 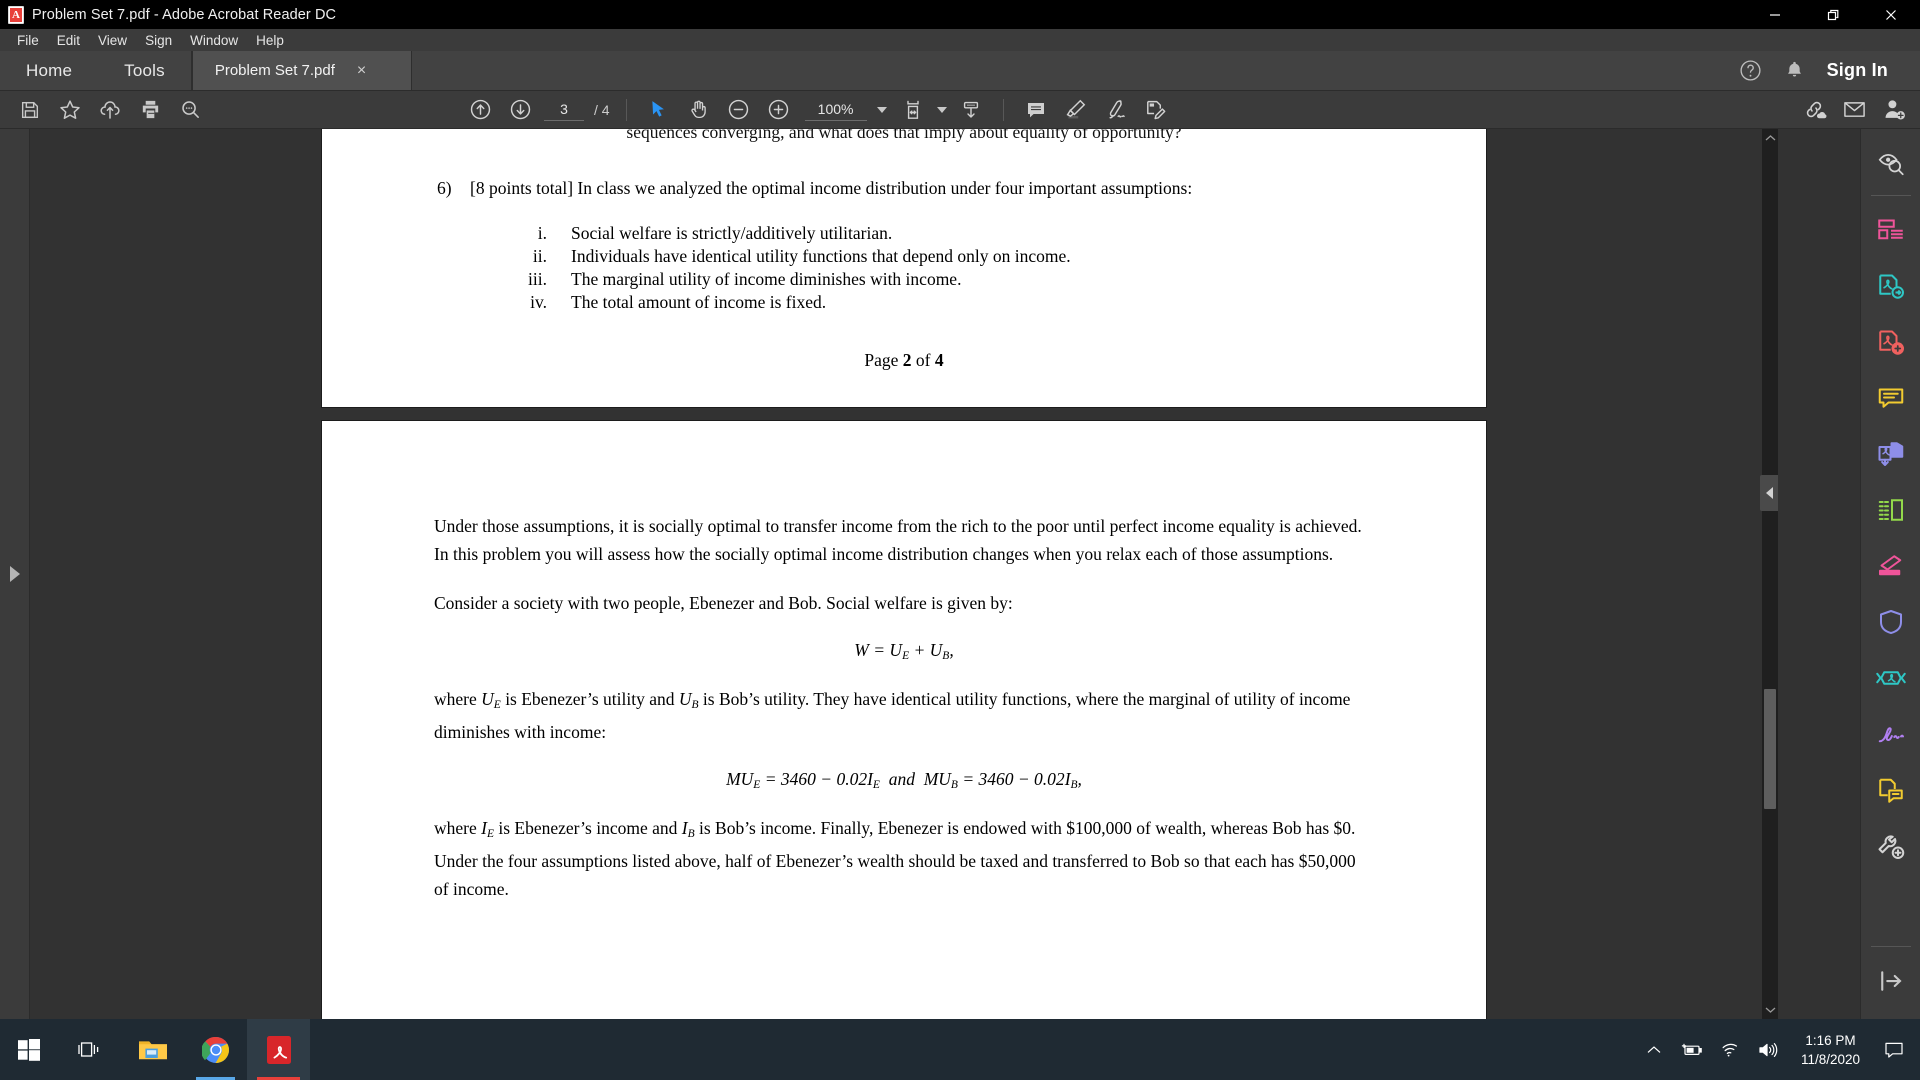 What do you see at coordinates (1890, 510) in the screenshot?
I see `edit-pdf-icon` at bounding box center [1890, 510].